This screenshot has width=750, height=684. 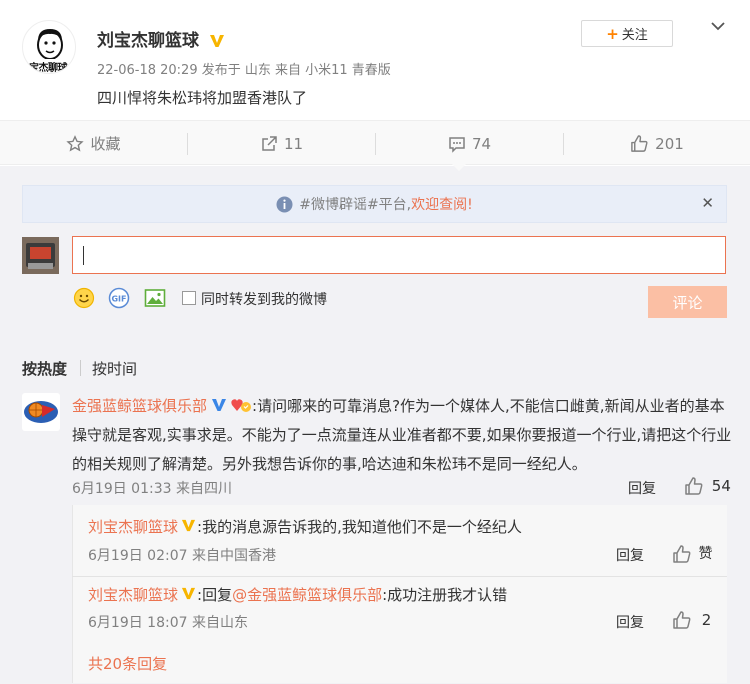 I want to click on comment-reply-button: 回复, so click(x=642, y=488).